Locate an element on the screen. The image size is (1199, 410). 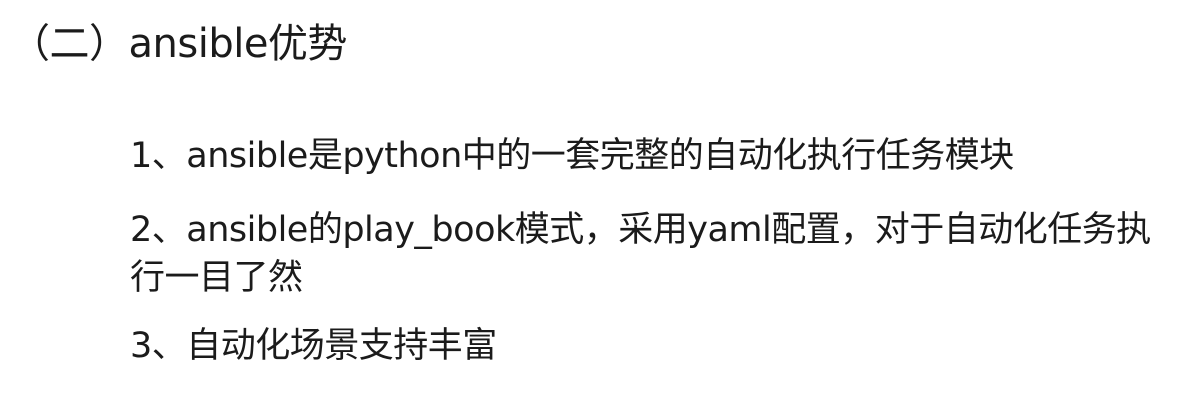
list-item: 3、自动化场景支持丰富 is located at coordinates (313, 346).